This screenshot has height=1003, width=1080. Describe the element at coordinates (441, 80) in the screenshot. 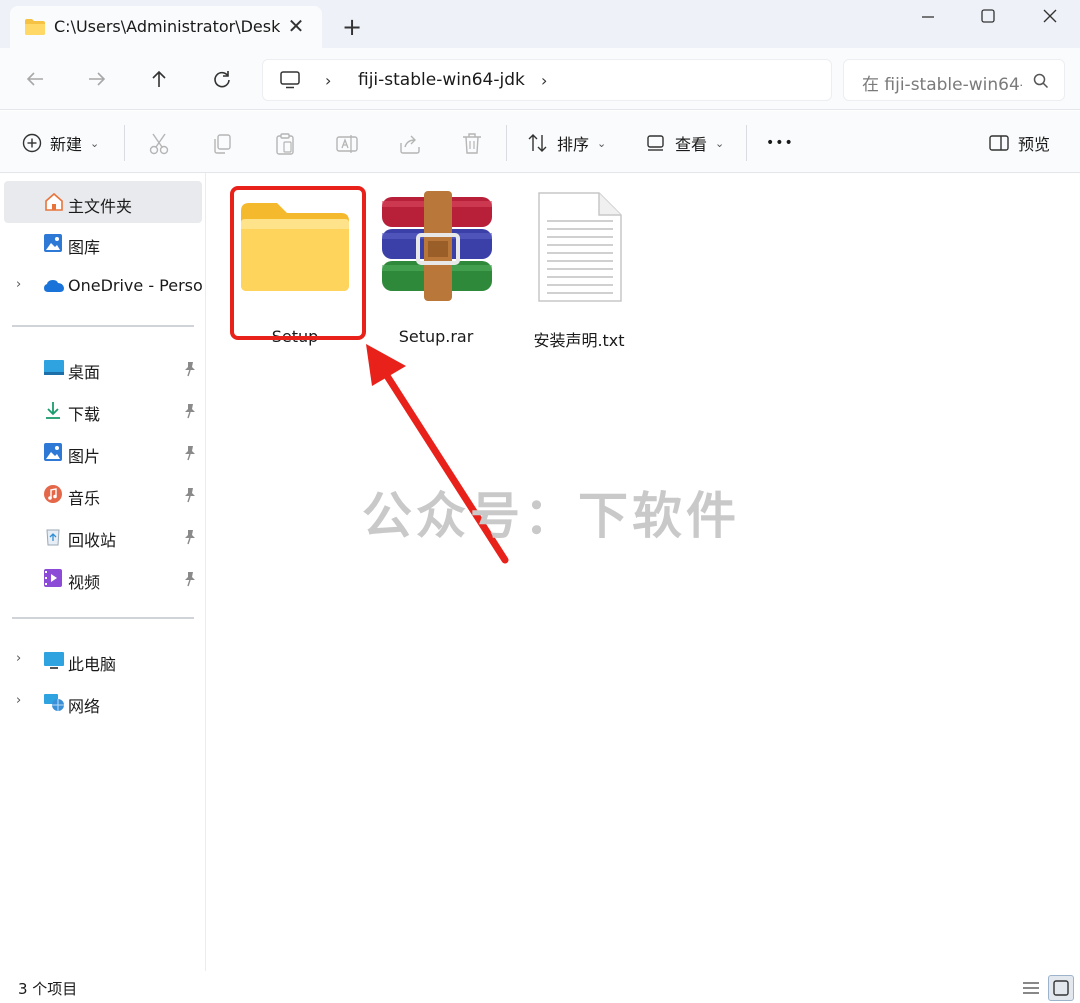

I see `breadcrumb-item: fiji-stable-win64-jdk` at that location.